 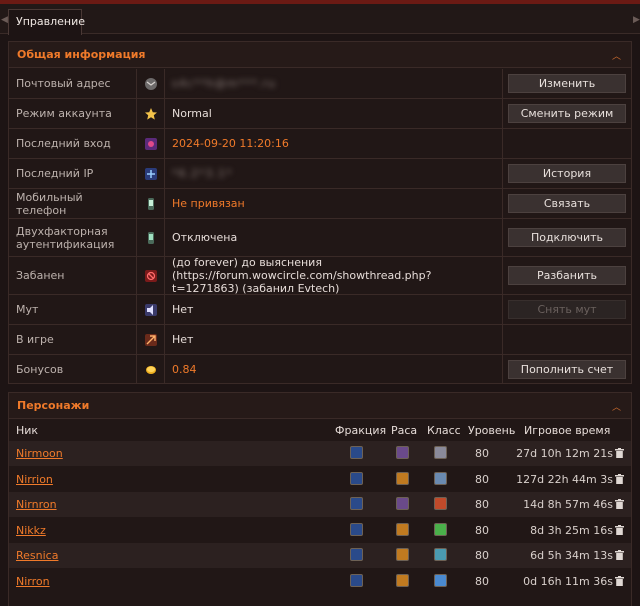 I want to click on info-label: Двухфакторная аутентификация, so click(x=73, y=237).